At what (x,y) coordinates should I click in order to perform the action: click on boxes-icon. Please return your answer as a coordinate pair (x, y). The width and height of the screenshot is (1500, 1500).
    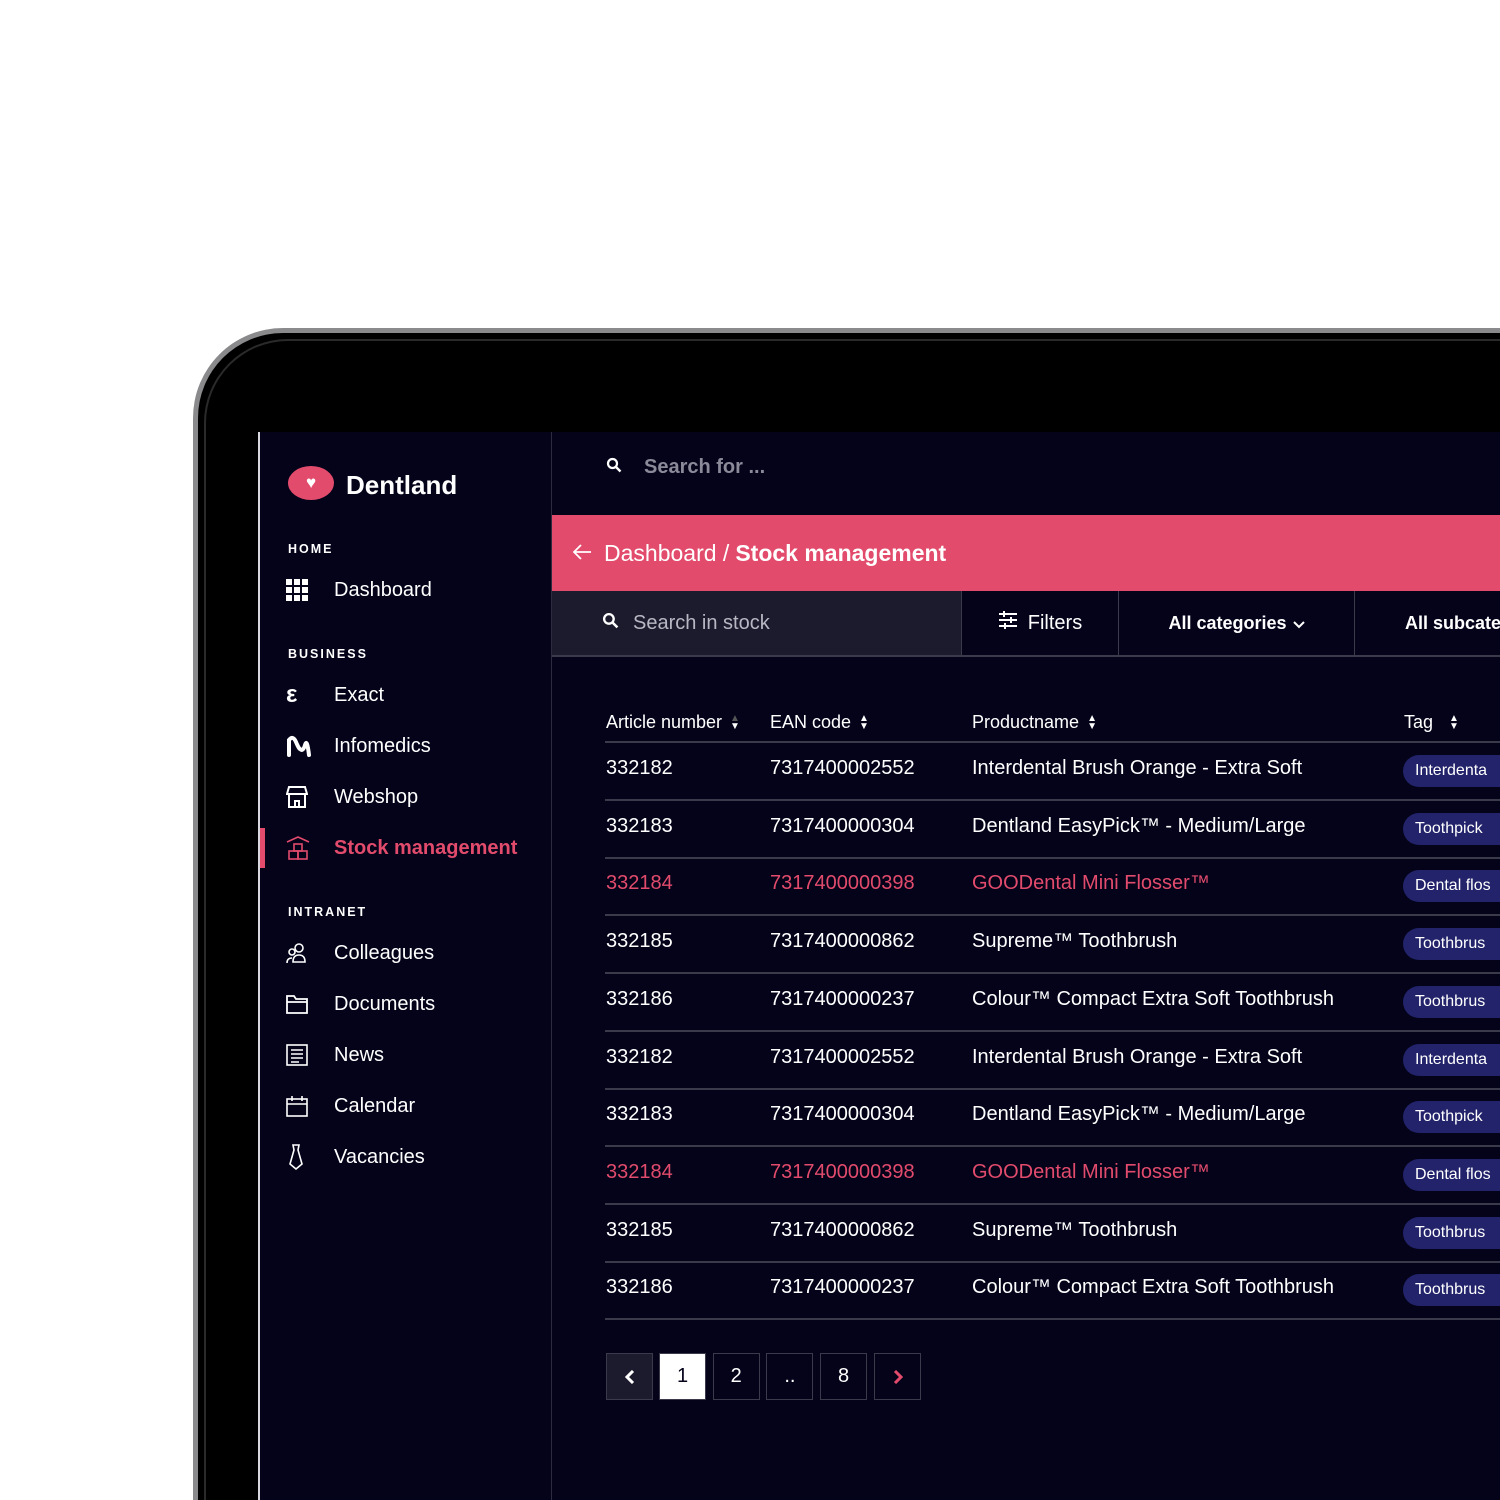
    Looking at the image, I should click on (310, 848).